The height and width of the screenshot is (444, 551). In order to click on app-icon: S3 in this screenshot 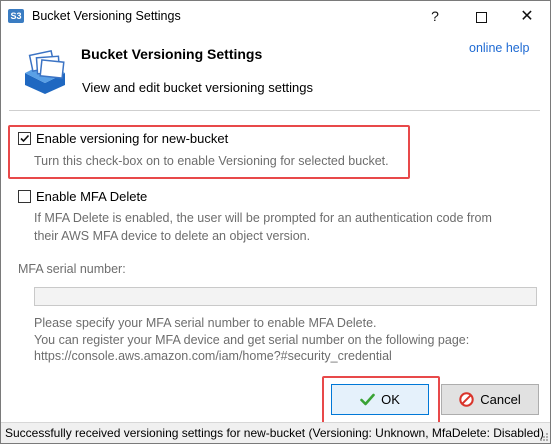, I will do `click(16, 16)`.